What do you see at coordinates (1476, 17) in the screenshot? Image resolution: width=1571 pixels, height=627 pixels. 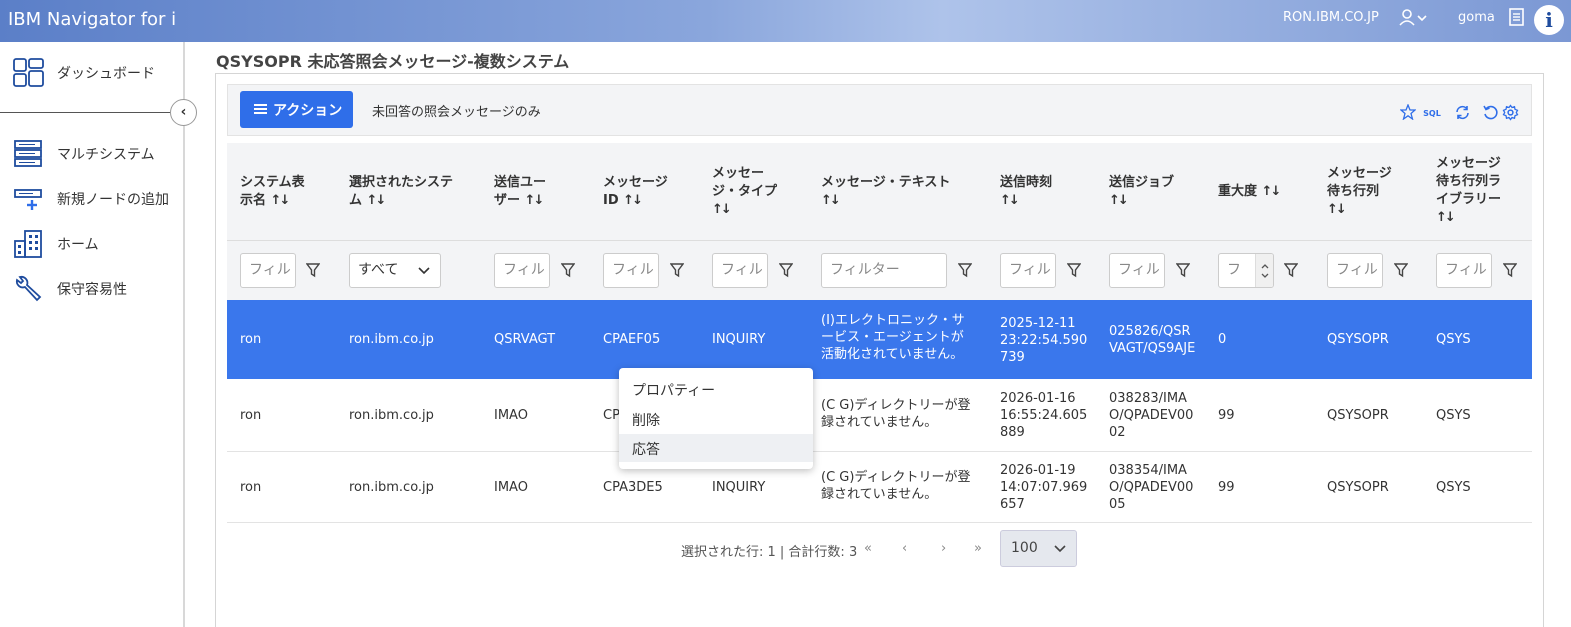 I see `user-name: goma` at bounding box center [1476, 17].